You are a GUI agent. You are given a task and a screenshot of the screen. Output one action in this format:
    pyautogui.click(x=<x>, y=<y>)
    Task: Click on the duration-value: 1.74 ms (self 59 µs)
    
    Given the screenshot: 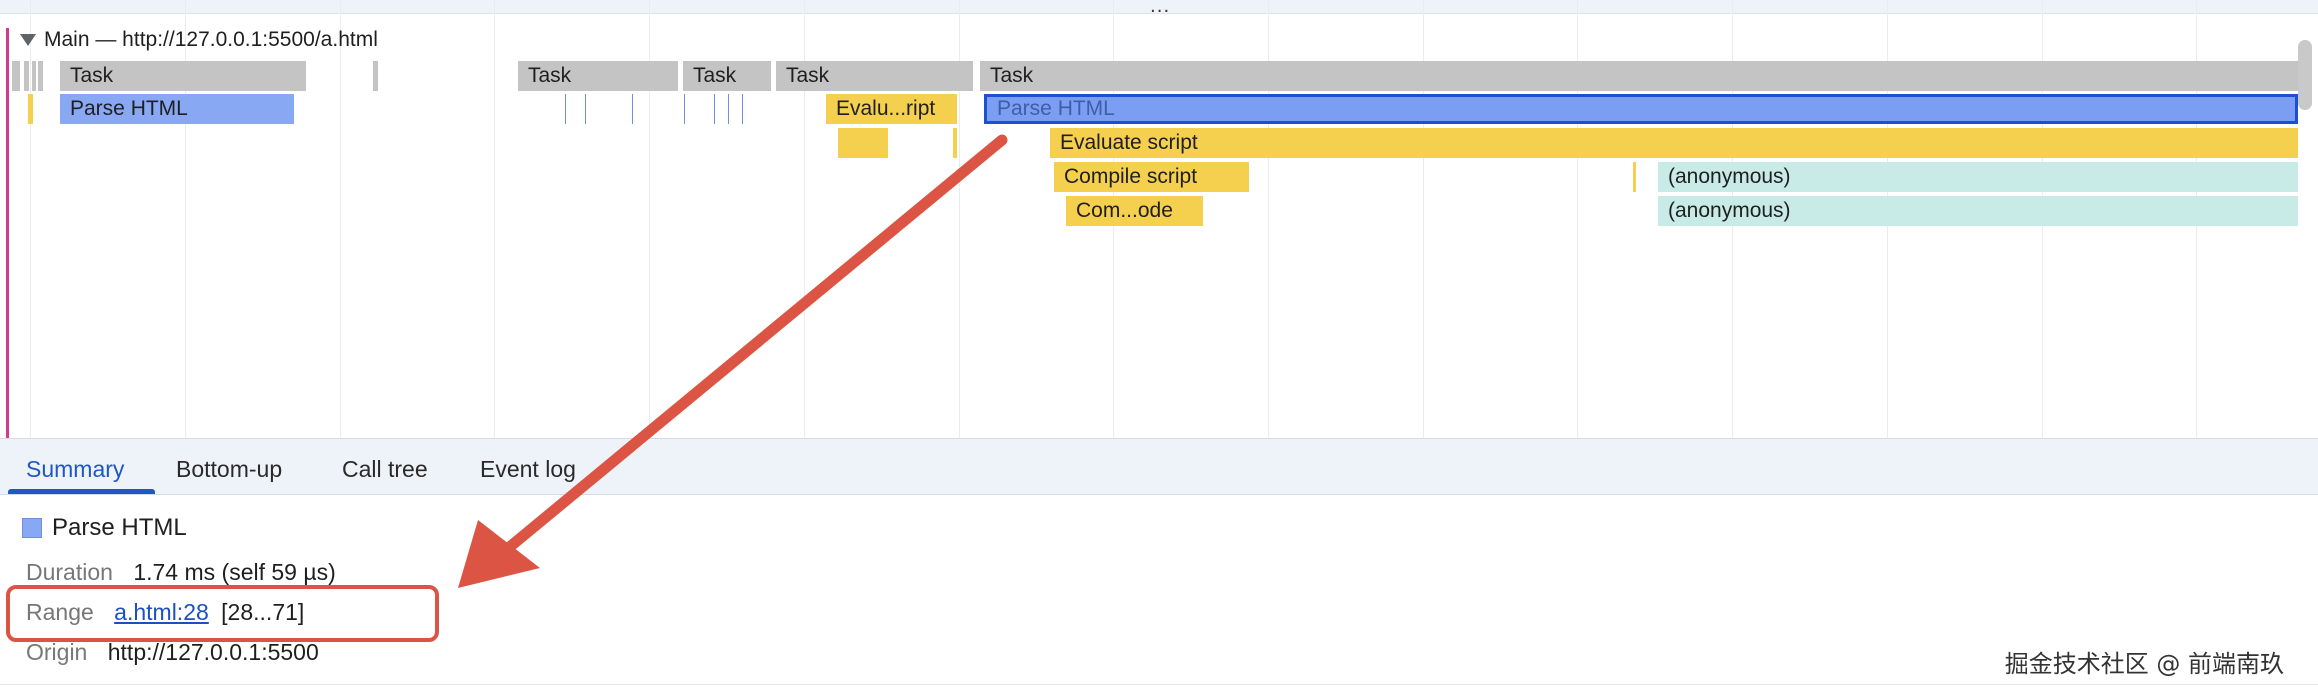 What is the action you would take?
    pyautogui.click(x=234, y=572)
    